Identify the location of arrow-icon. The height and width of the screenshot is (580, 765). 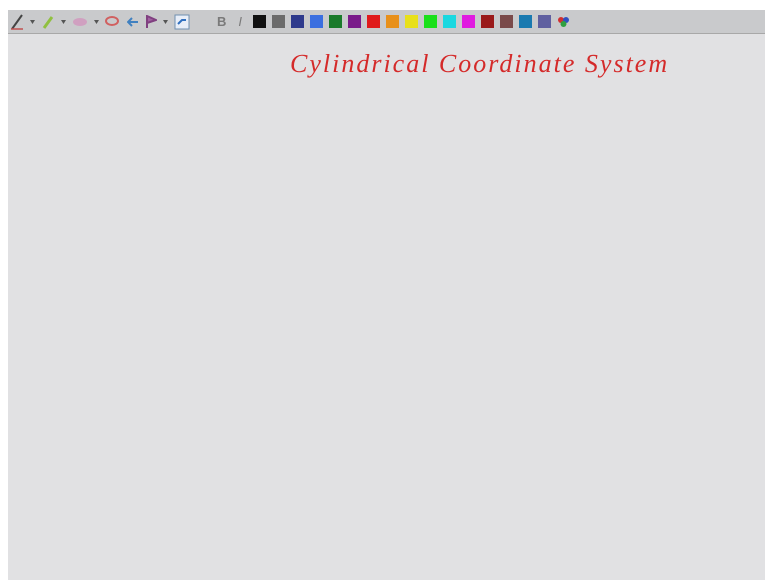
(133, 22).